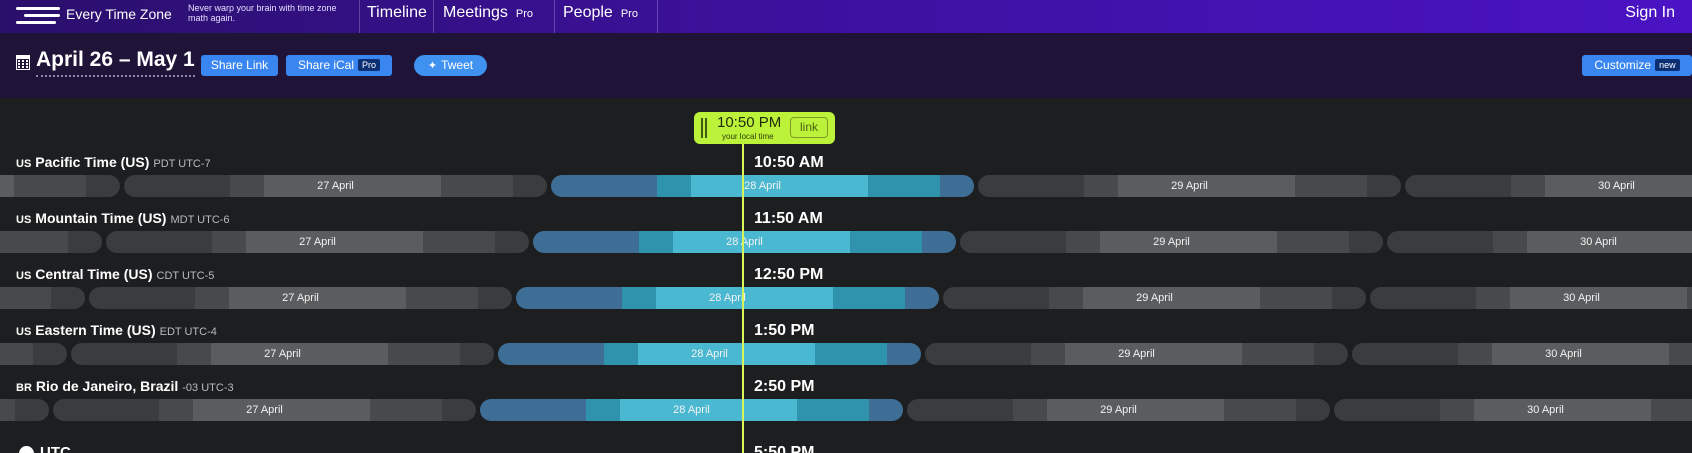 This screenshot has width=1692, height=453. I want to click on tweet-label: Tweet, so click(457, 65).